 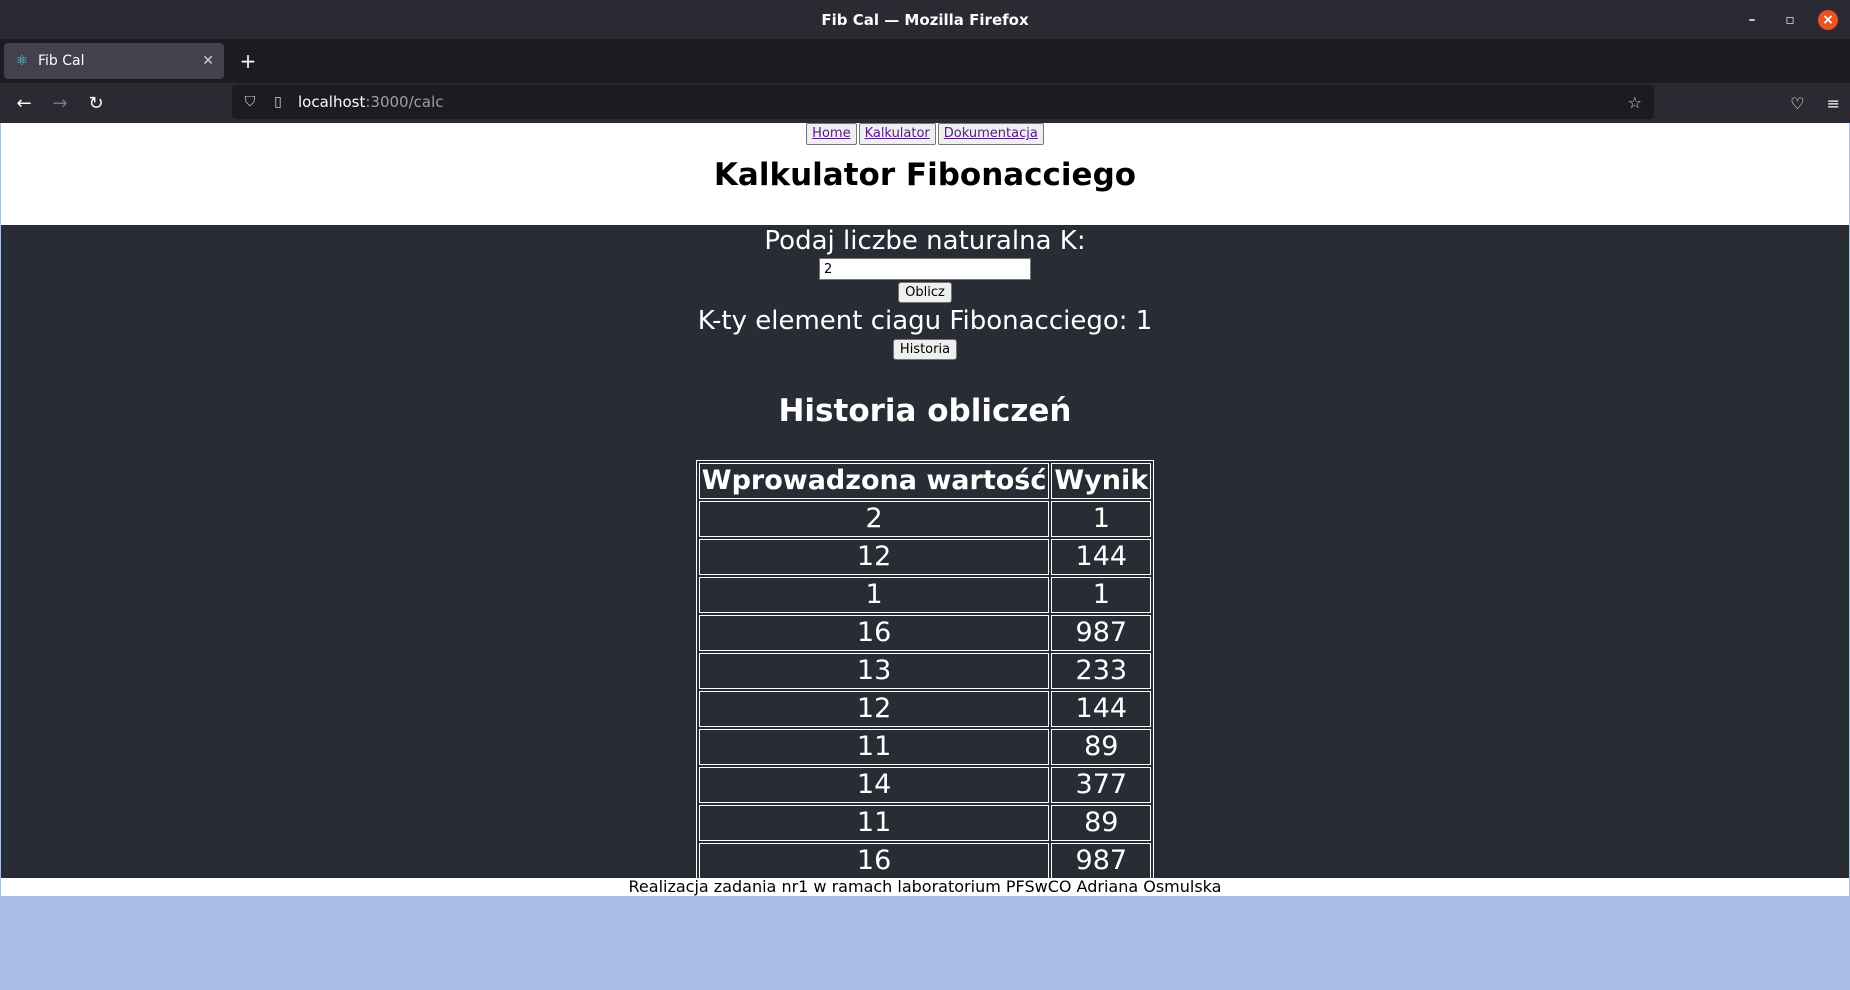 I want to click on menu-link-docs: Dokumentacja, so click(x=990, y=134).